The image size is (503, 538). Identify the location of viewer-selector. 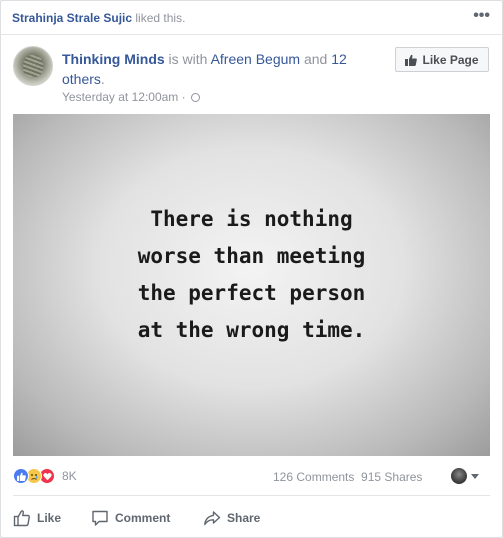
(465, 476).